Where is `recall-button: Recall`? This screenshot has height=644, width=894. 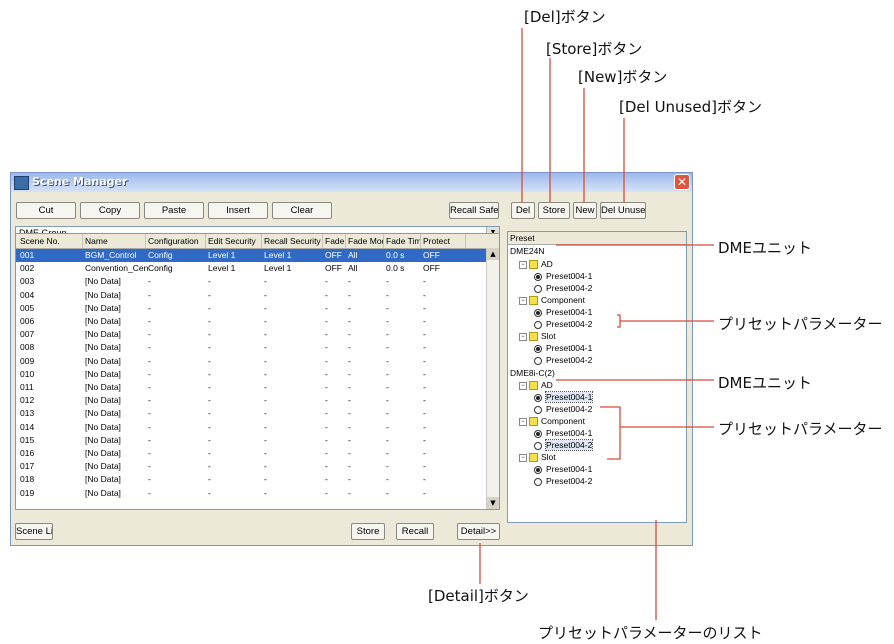
recall-button: Recall is located at coordinates (415, 531).